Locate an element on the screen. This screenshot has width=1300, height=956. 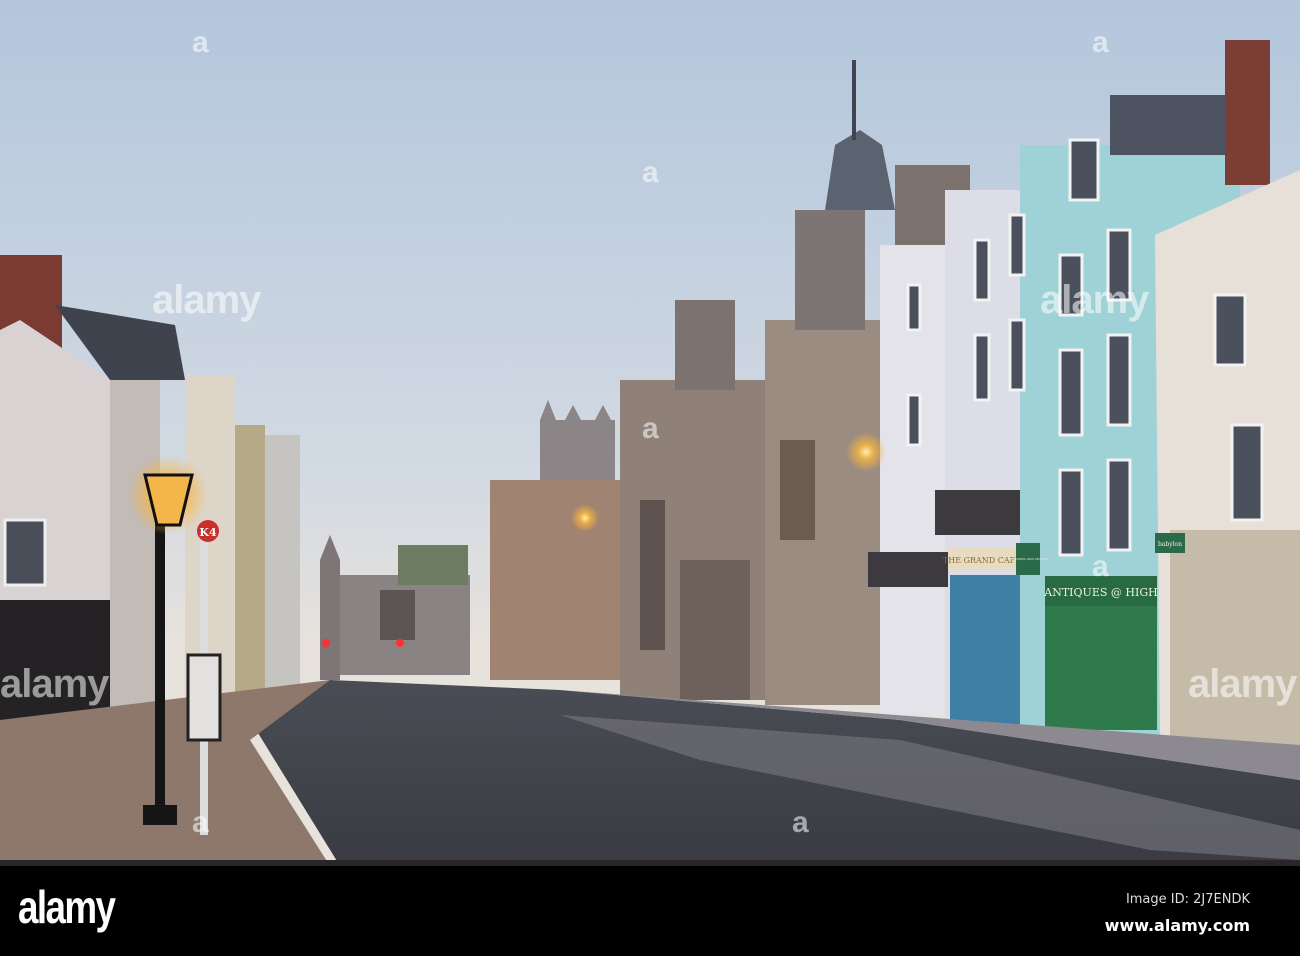
antiques-high-text: ANTIQUES @ HIGH is located at coordinates (1100, 592).